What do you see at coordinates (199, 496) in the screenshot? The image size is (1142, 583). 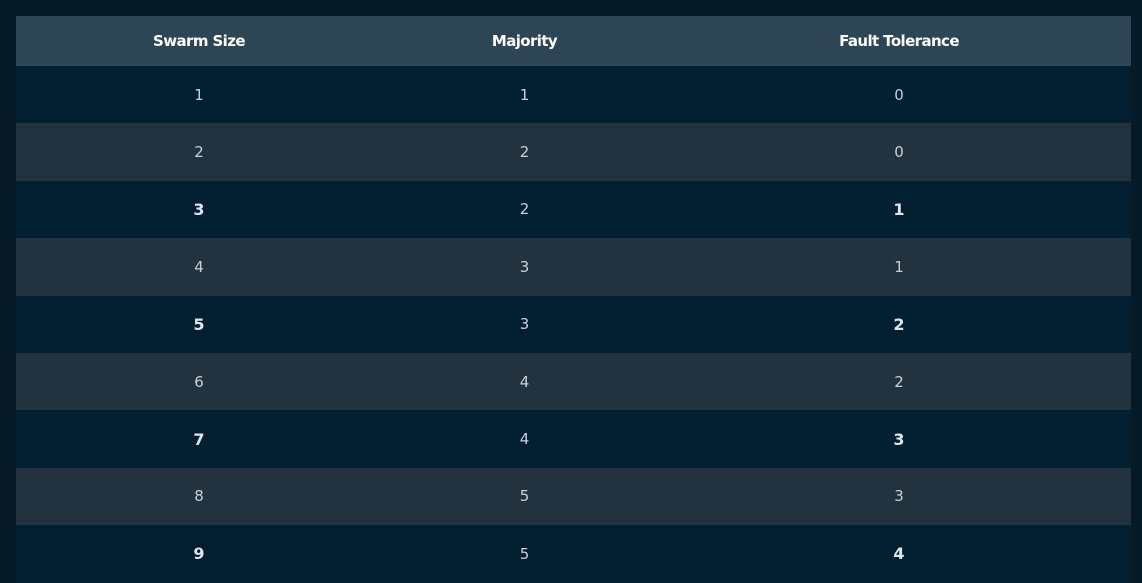 I see `cell-swarm-size: 8` at bounding box center [199, 496].